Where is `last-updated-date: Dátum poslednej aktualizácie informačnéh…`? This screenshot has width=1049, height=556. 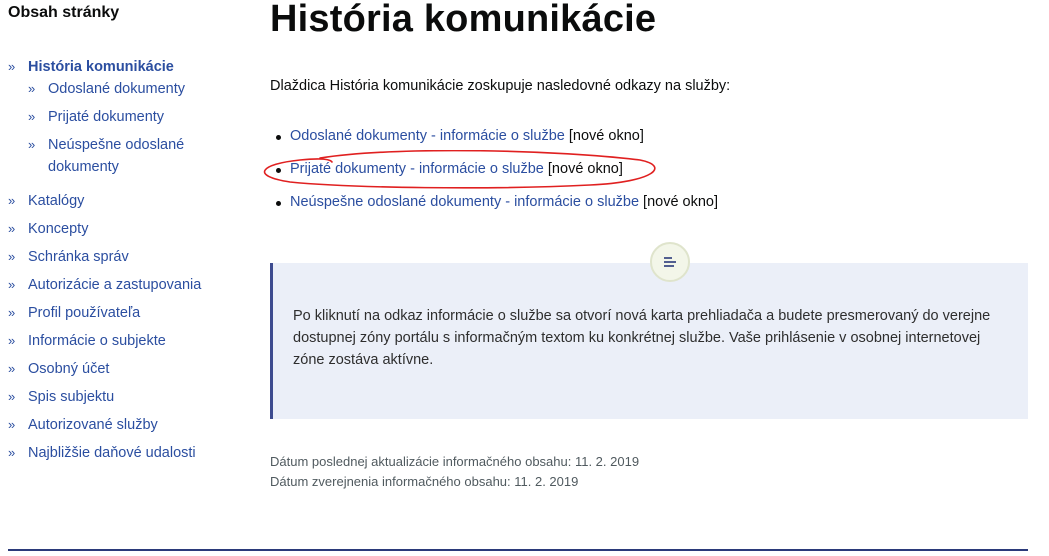 last-updated-date: Dátum poslednej aktualizácie informačnéh… is located at coordinates (455, 461).